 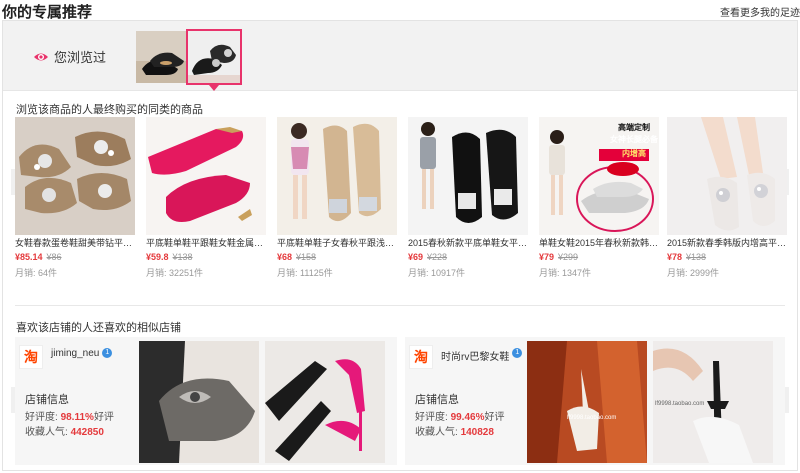 I want to click on rating-value: 98.11%, so click(x=77, y=417).